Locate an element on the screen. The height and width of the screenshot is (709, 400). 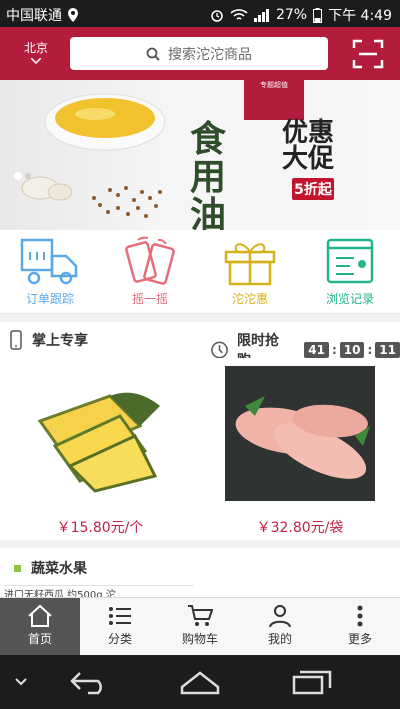
quick-link-history: 浏览记录 is located at coordinates (350, 271).